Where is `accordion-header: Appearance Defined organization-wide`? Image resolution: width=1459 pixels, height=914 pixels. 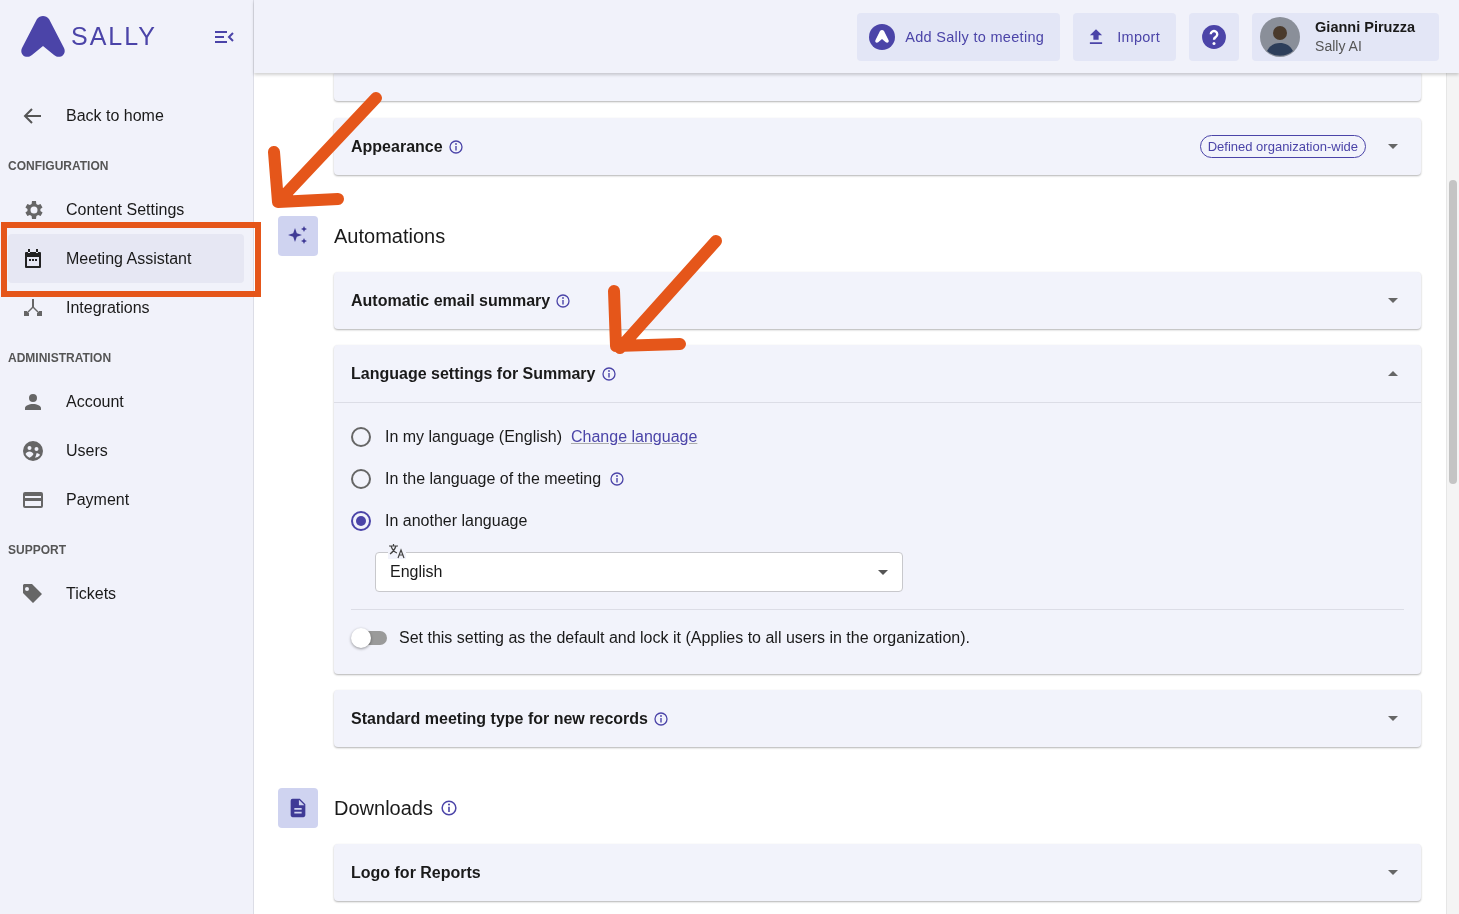
accordion-header: Appearance Defined organization-wide is located at coordinates (877, 146).